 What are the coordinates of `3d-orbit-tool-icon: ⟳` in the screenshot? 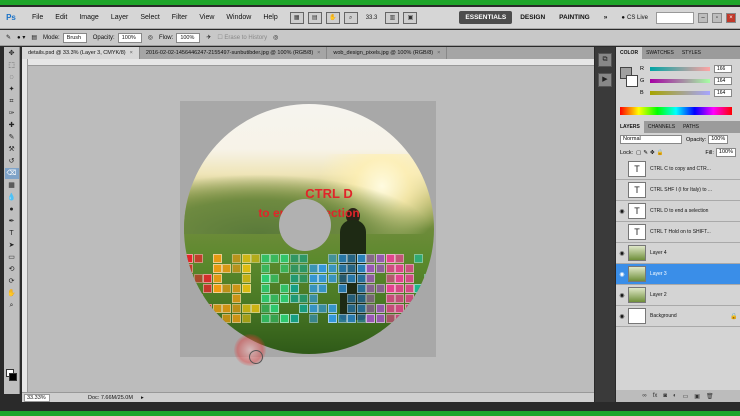 It's located at (12, 281).